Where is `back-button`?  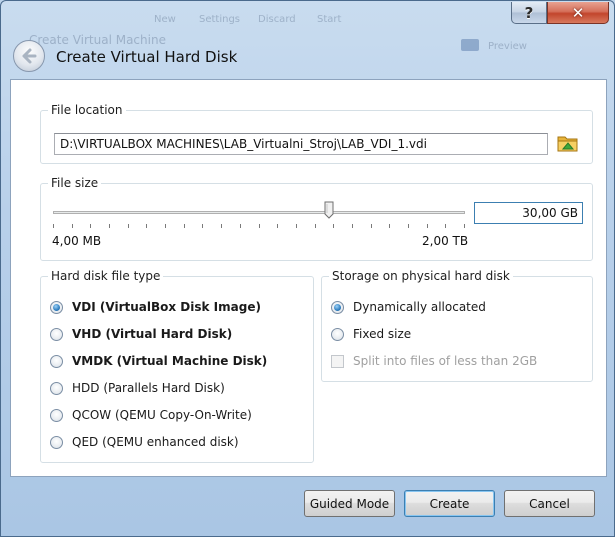
back-button is located at coordinates (29, 56).